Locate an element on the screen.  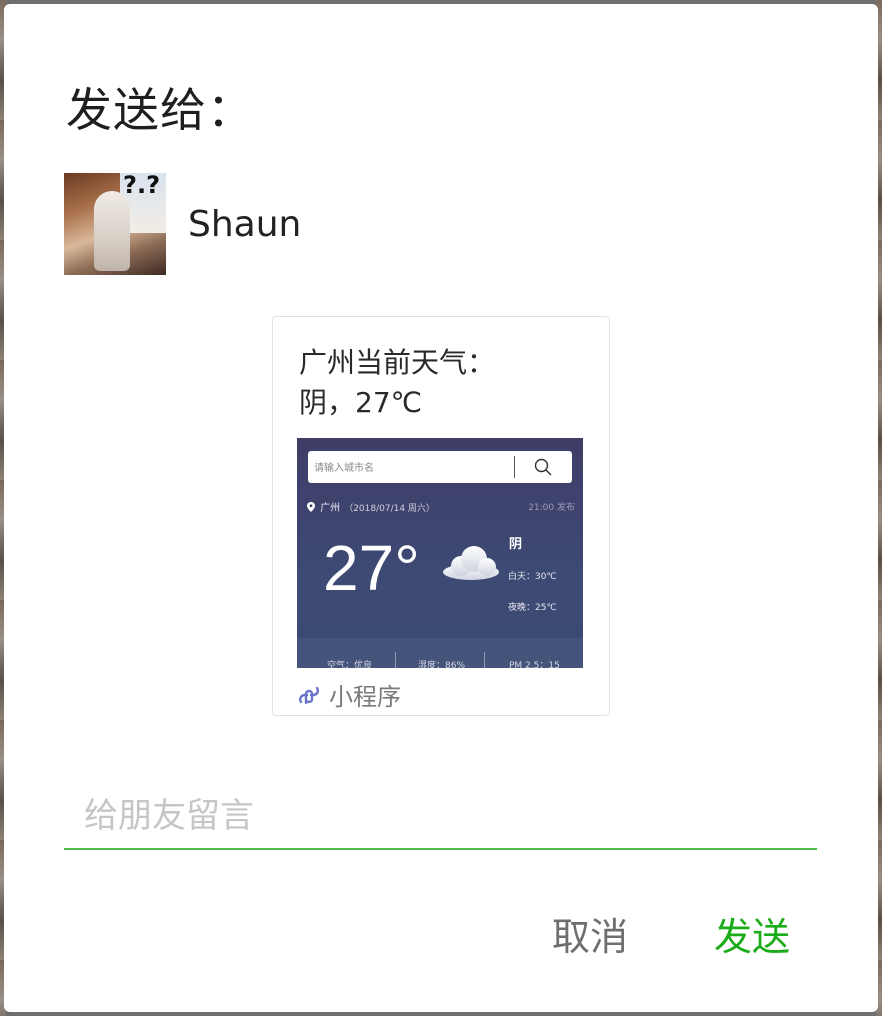
mini-program-text: 小程序 is located at coordinates (365, 697).